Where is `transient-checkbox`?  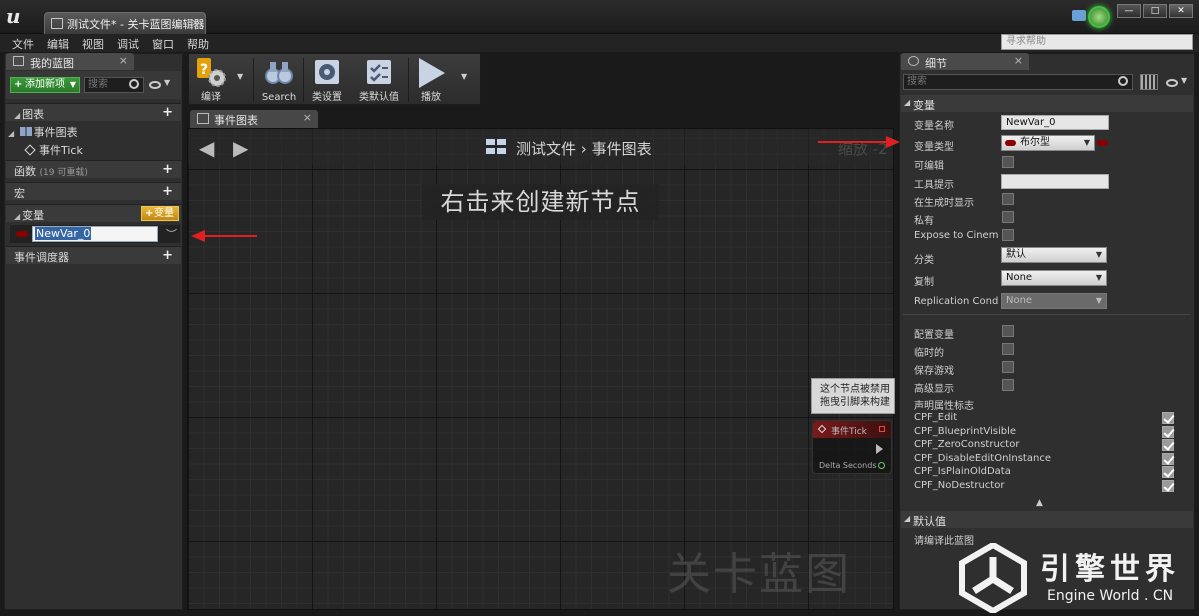
transient-checkbox is located at coordinates (1008, 349).